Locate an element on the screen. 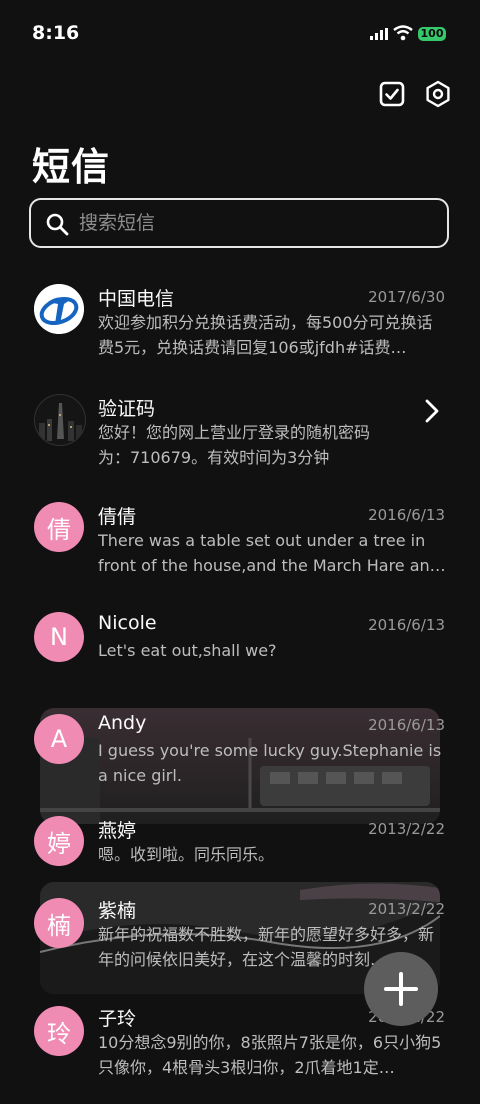  conversation-item: 验证码 您好！您的网上营业厅登录的随机密码为：710679。有效时间为3分钟 is located at coordinates (240, 435).